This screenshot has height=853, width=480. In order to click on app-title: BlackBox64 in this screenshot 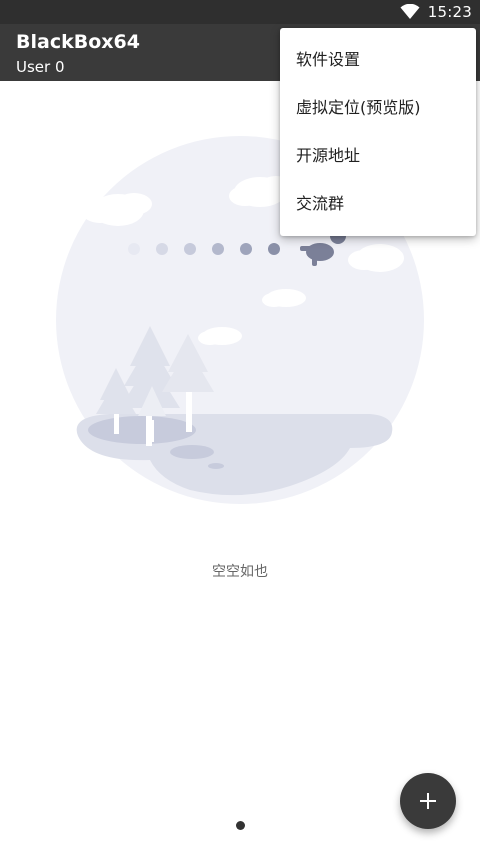, I will do `click(78, 42)`.